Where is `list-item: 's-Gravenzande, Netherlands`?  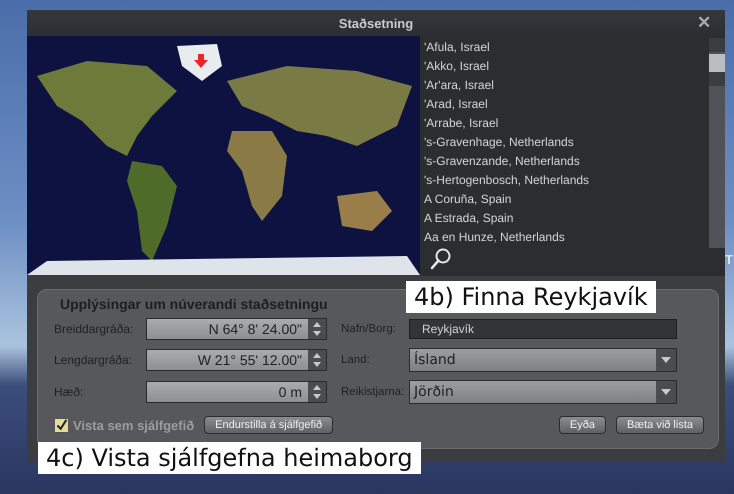 list-item: 's-Gravenzande, Netherlands is located at coordinates (565, 161).